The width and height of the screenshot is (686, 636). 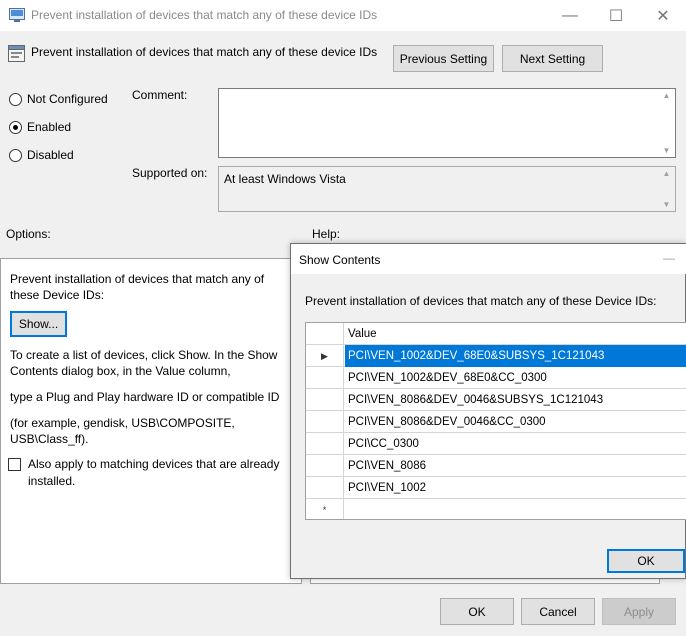 I want to click on table-row: PCI\VEN_1002, so click(x=496, y=488).